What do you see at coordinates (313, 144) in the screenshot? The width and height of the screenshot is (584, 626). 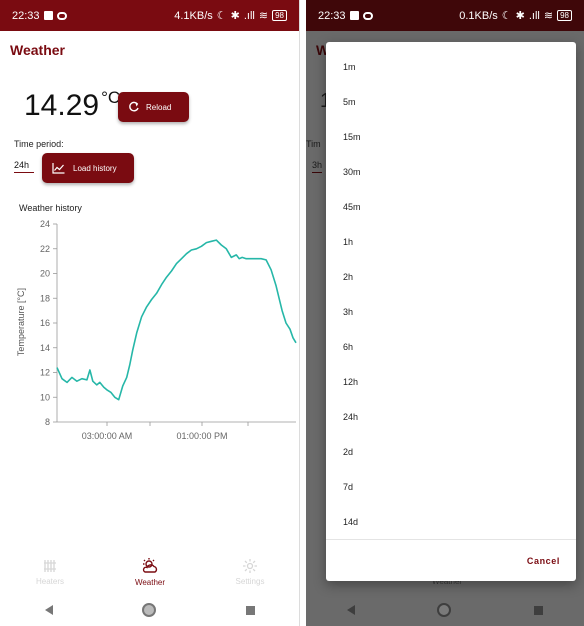 I see `background-period-label: Tim` at bounding box center [313, 144].